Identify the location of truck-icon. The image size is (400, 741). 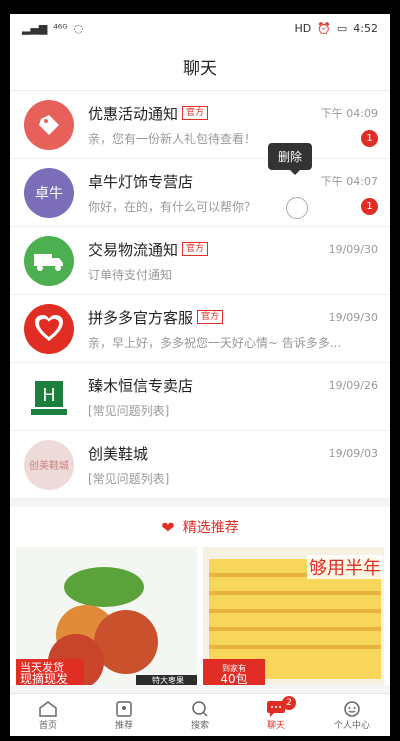
(48, 262).